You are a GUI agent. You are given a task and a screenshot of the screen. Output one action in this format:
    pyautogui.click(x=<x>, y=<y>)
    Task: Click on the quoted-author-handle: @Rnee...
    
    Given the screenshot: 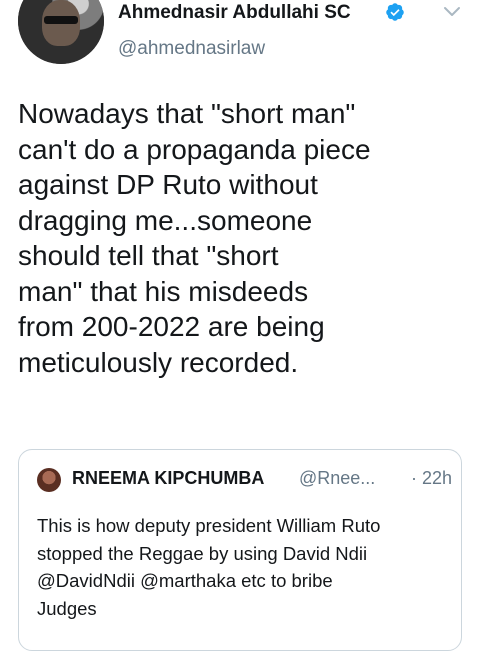 What is the action you would take?
    pyautogui.click(x=337, y=478)
    